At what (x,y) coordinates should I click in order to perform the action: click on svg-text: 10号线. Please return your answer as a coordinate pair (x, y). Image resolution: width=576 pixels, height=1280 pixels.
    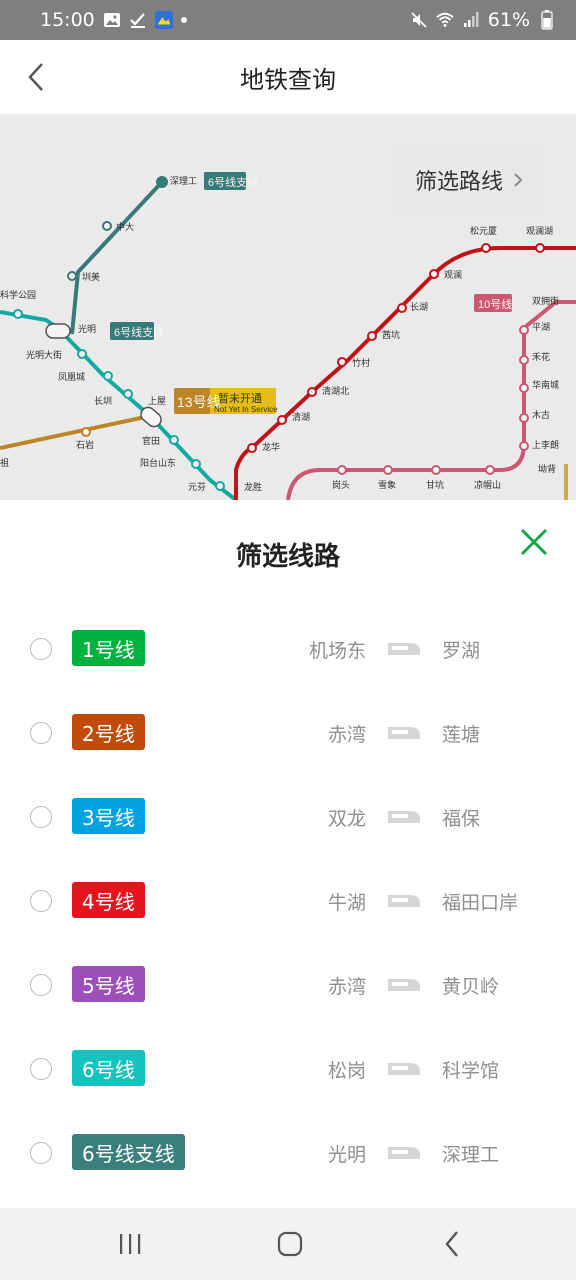
    Looking at the image, I should click on (495, 304).